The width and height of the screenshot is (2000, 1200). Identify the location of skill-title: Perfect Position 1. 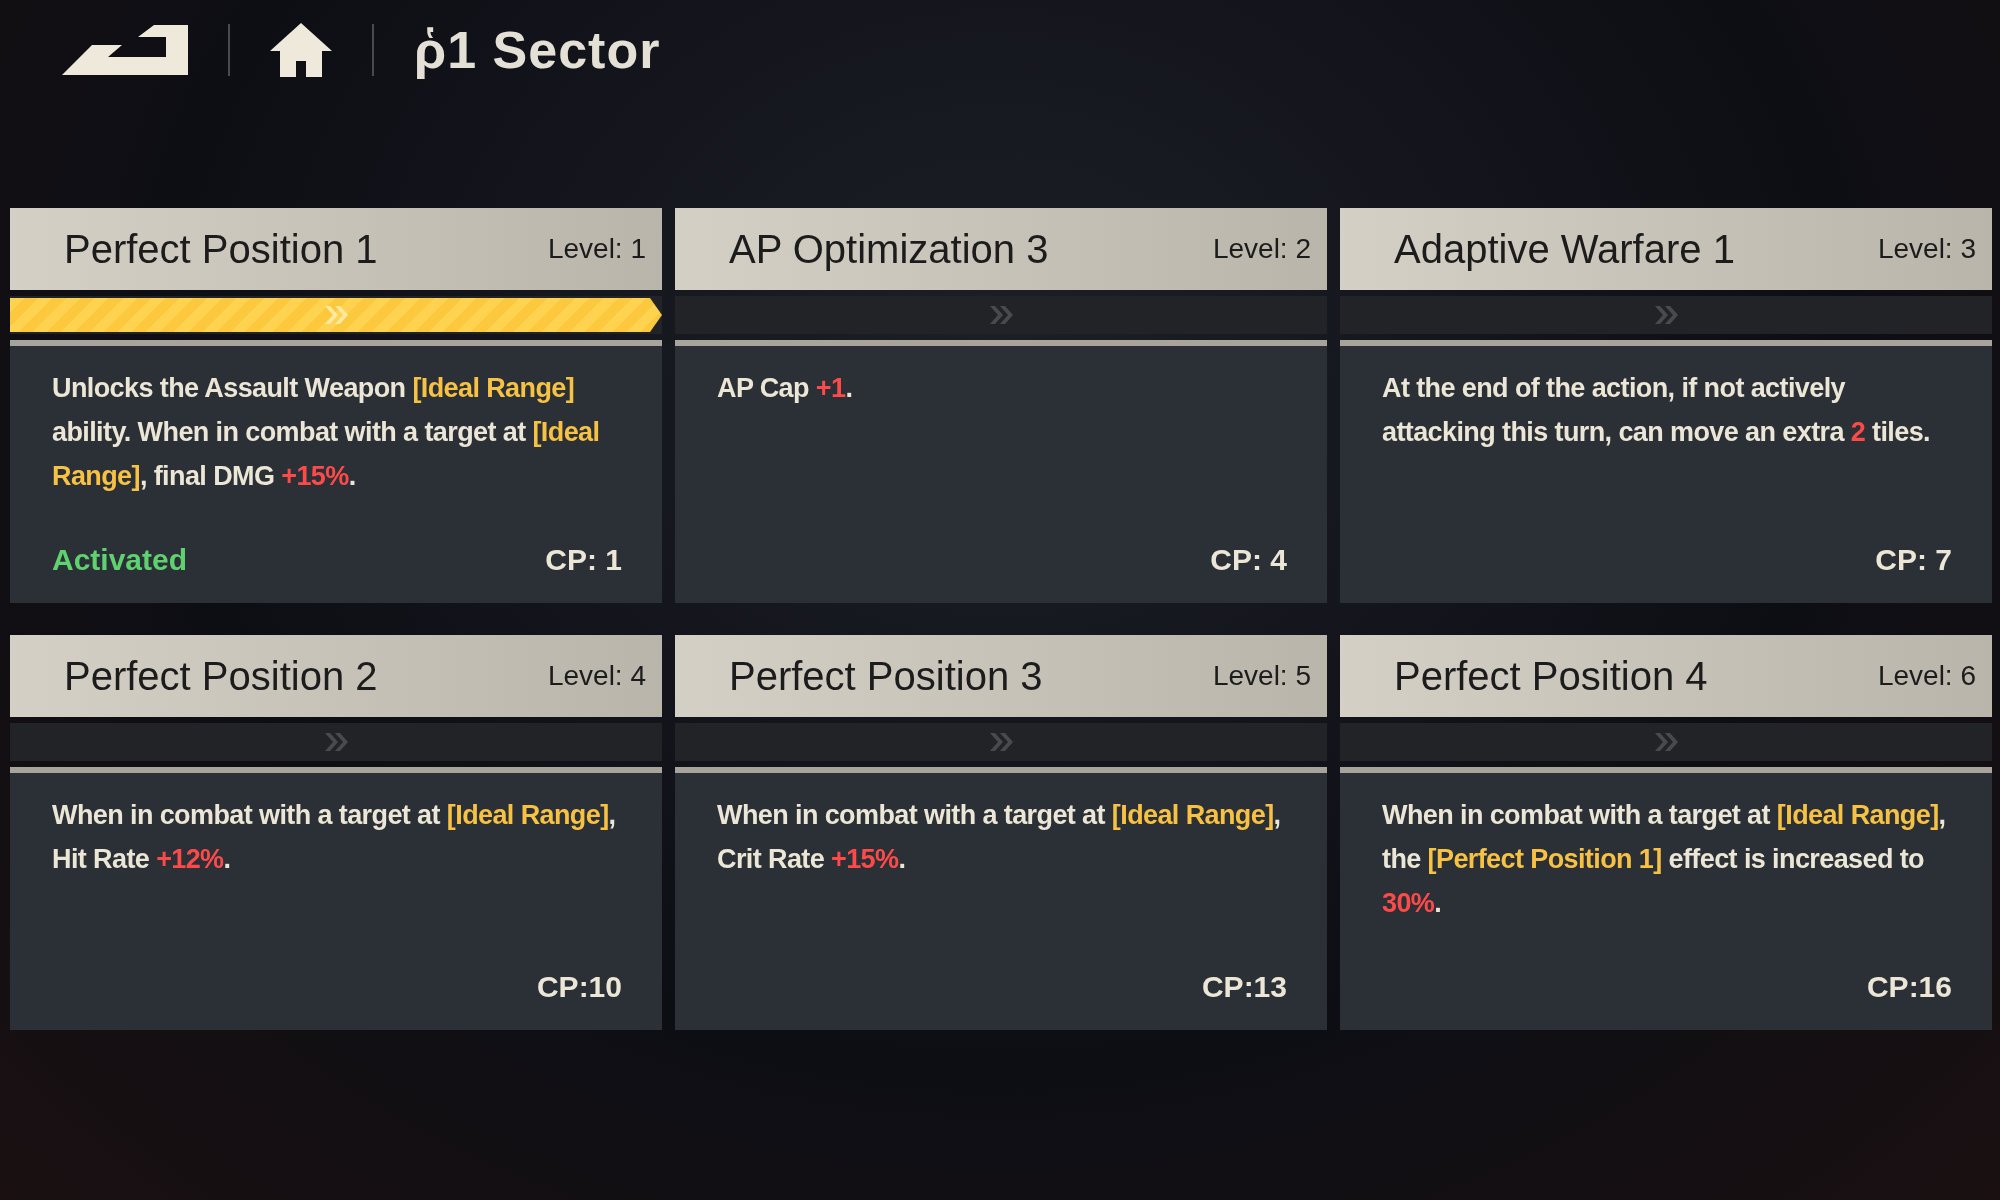
(221, 249).